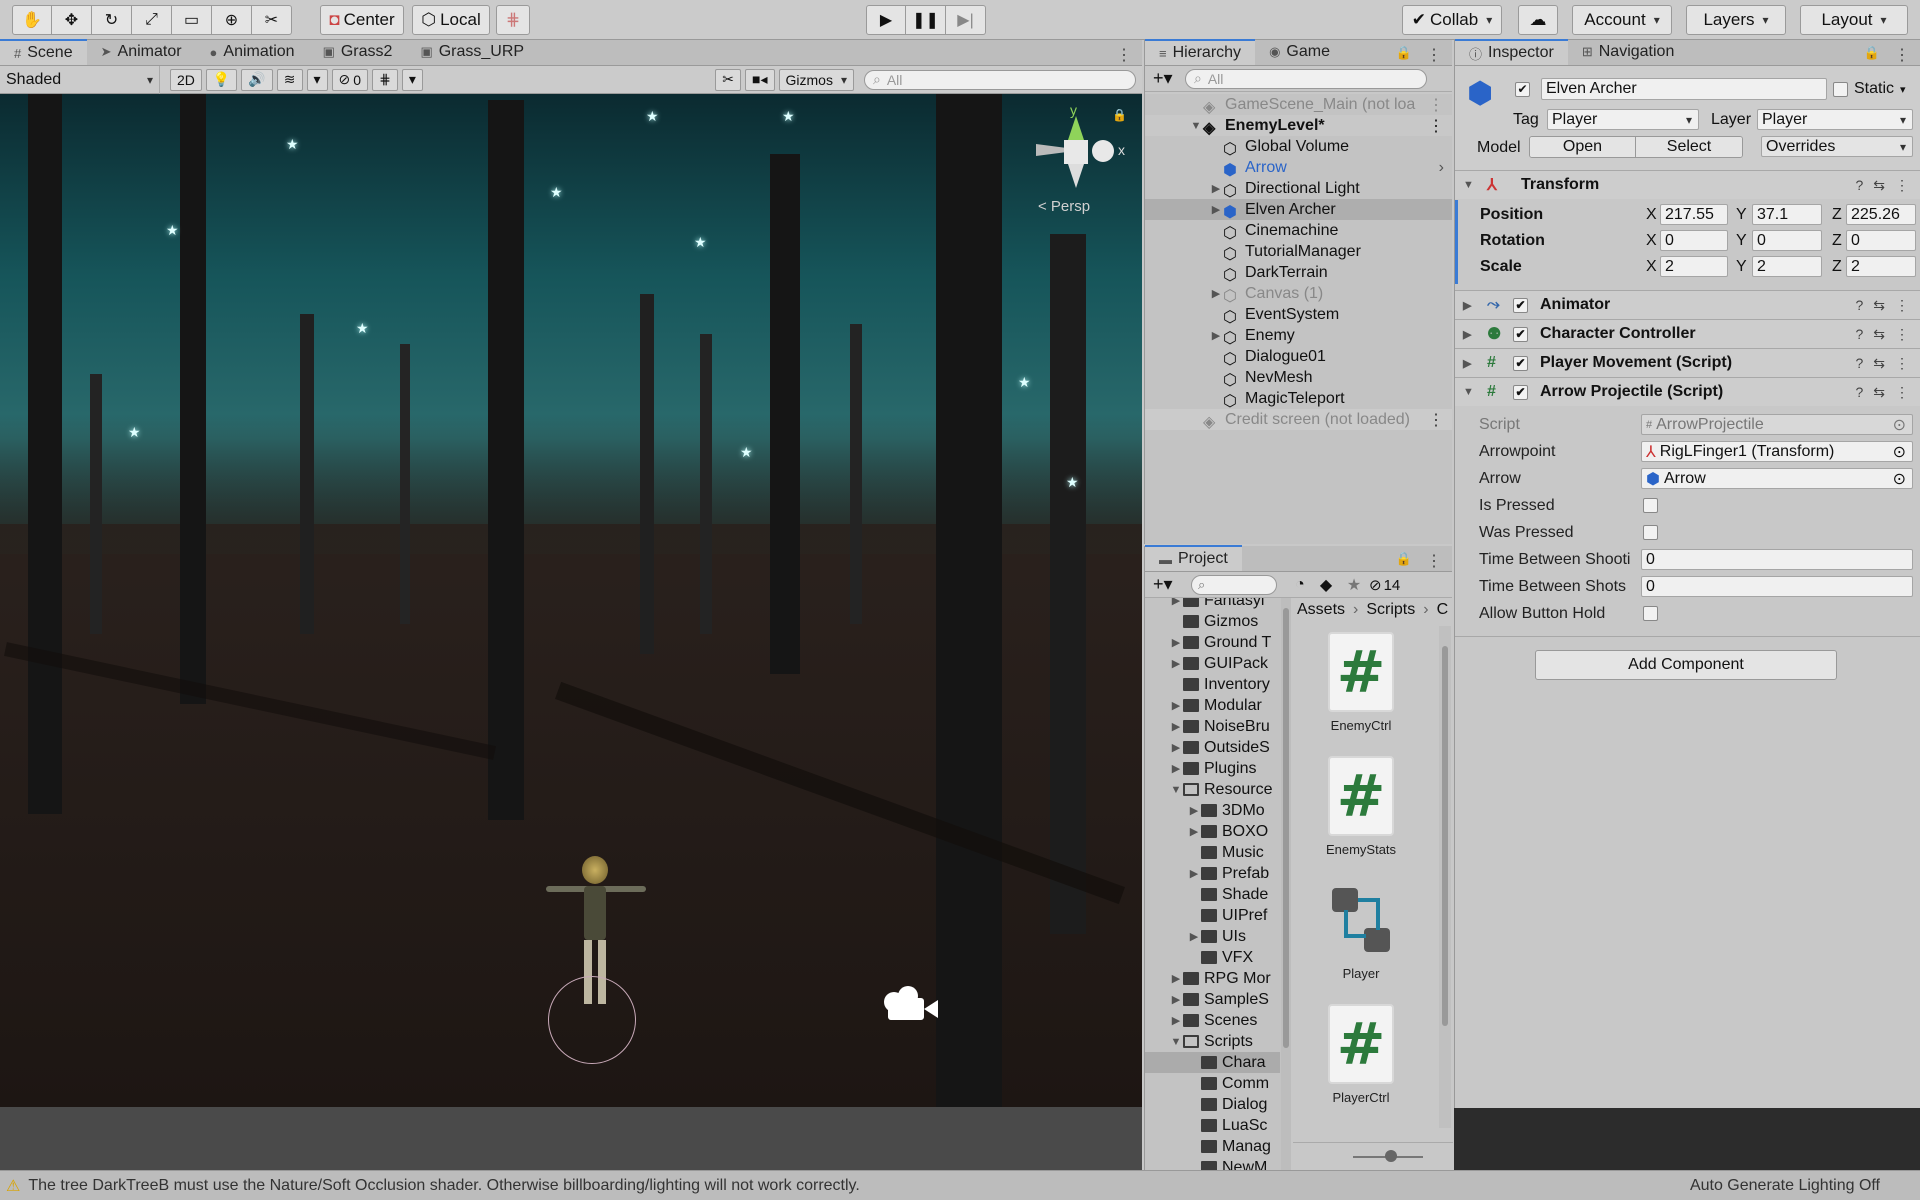 Image resolution: width=1920 pixels, height=1200 pixels. Describe the element at coordinates (1881, 240) in the screenshot. I see `rotation-z-field: 0` at that location.